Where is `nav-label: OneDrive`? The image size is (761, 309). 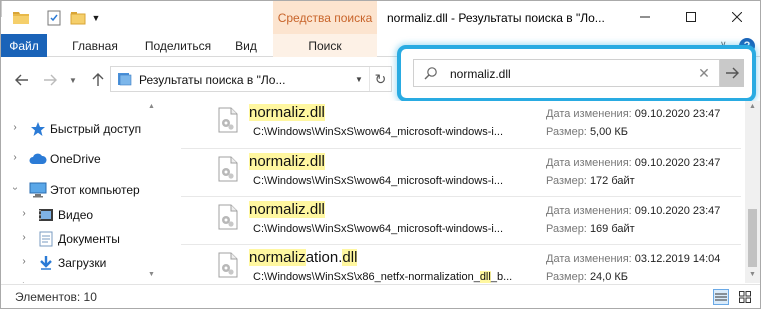
nav-label: OneDrive is located at coordinates (75, 159).